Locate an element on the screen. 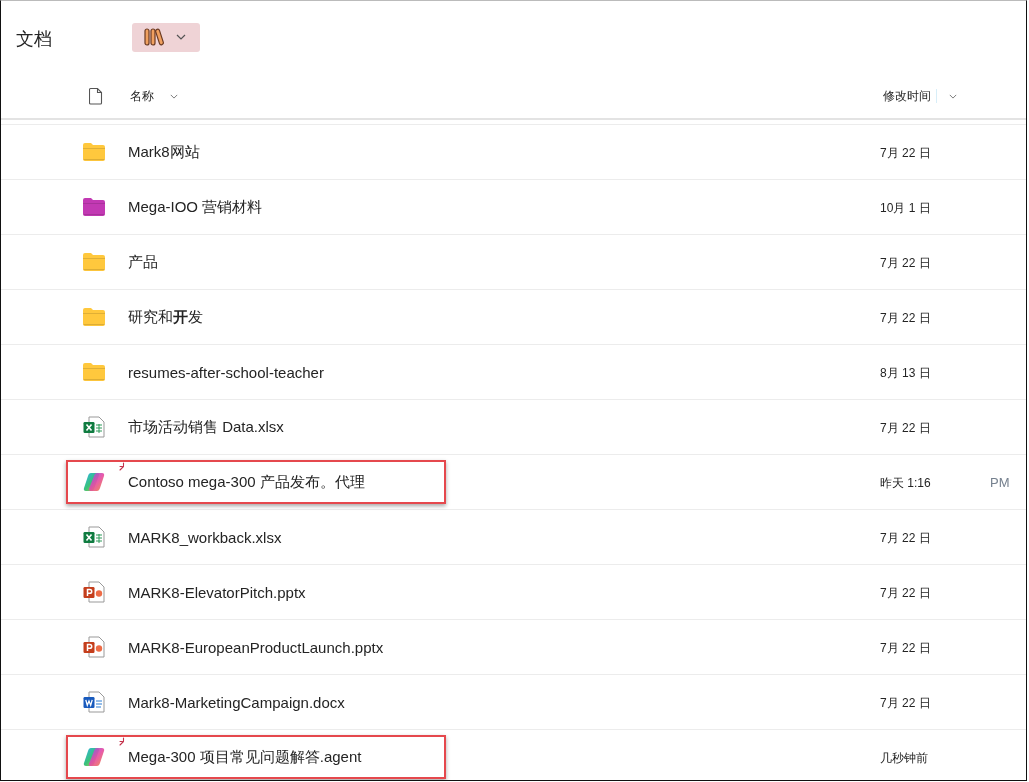 The width and height of the screenshot is (1029, 782). file-name-link: Mega-300 项目常见问题解答.agent is located at coordinates (245, 757).